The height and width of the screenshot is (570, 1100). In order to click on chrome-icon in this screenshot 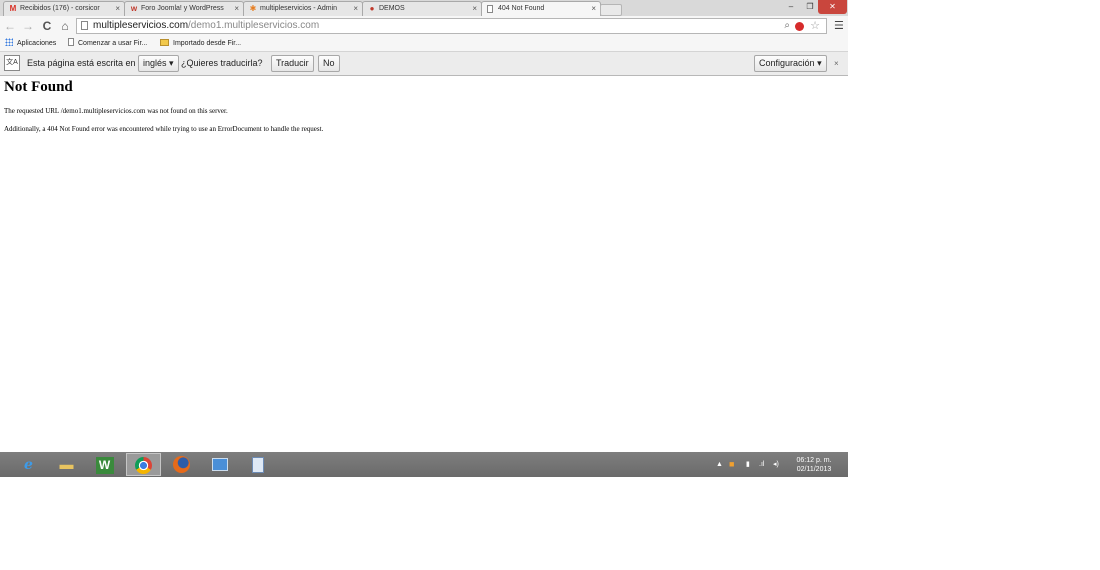, I will do `click(143, 464)`.